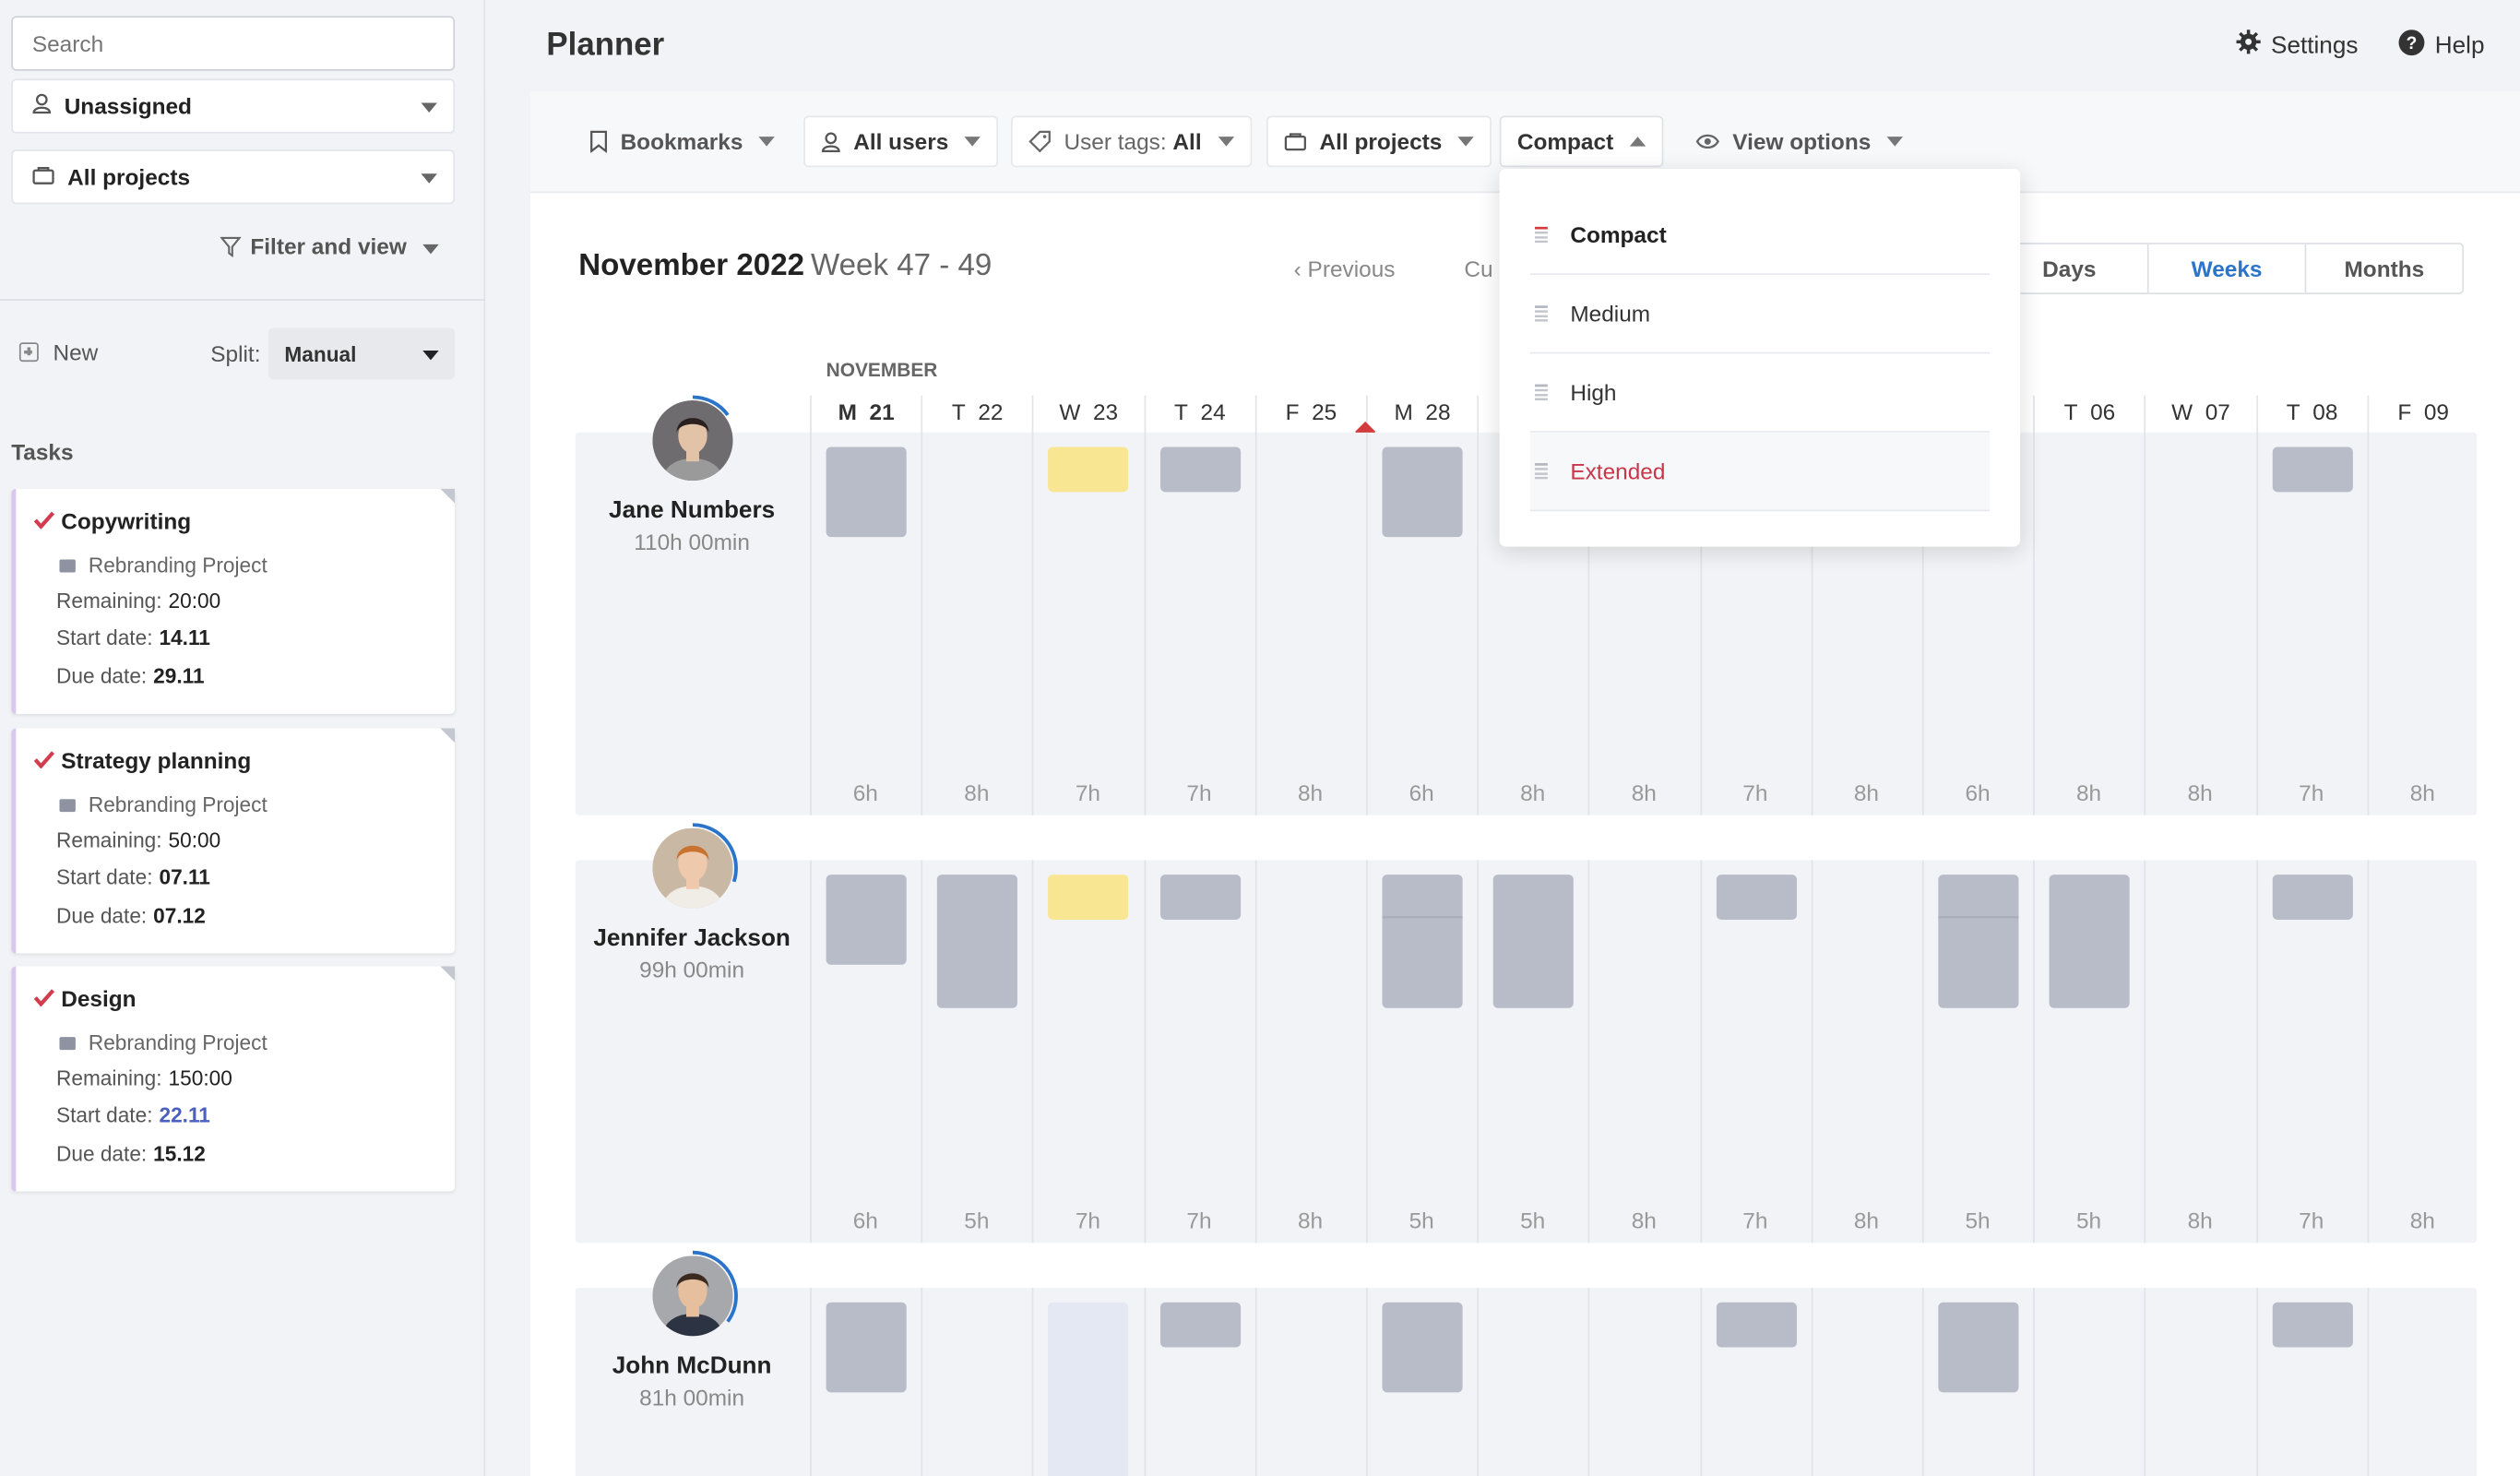  I want to click on day-of-week: W, so click(2182, 412).